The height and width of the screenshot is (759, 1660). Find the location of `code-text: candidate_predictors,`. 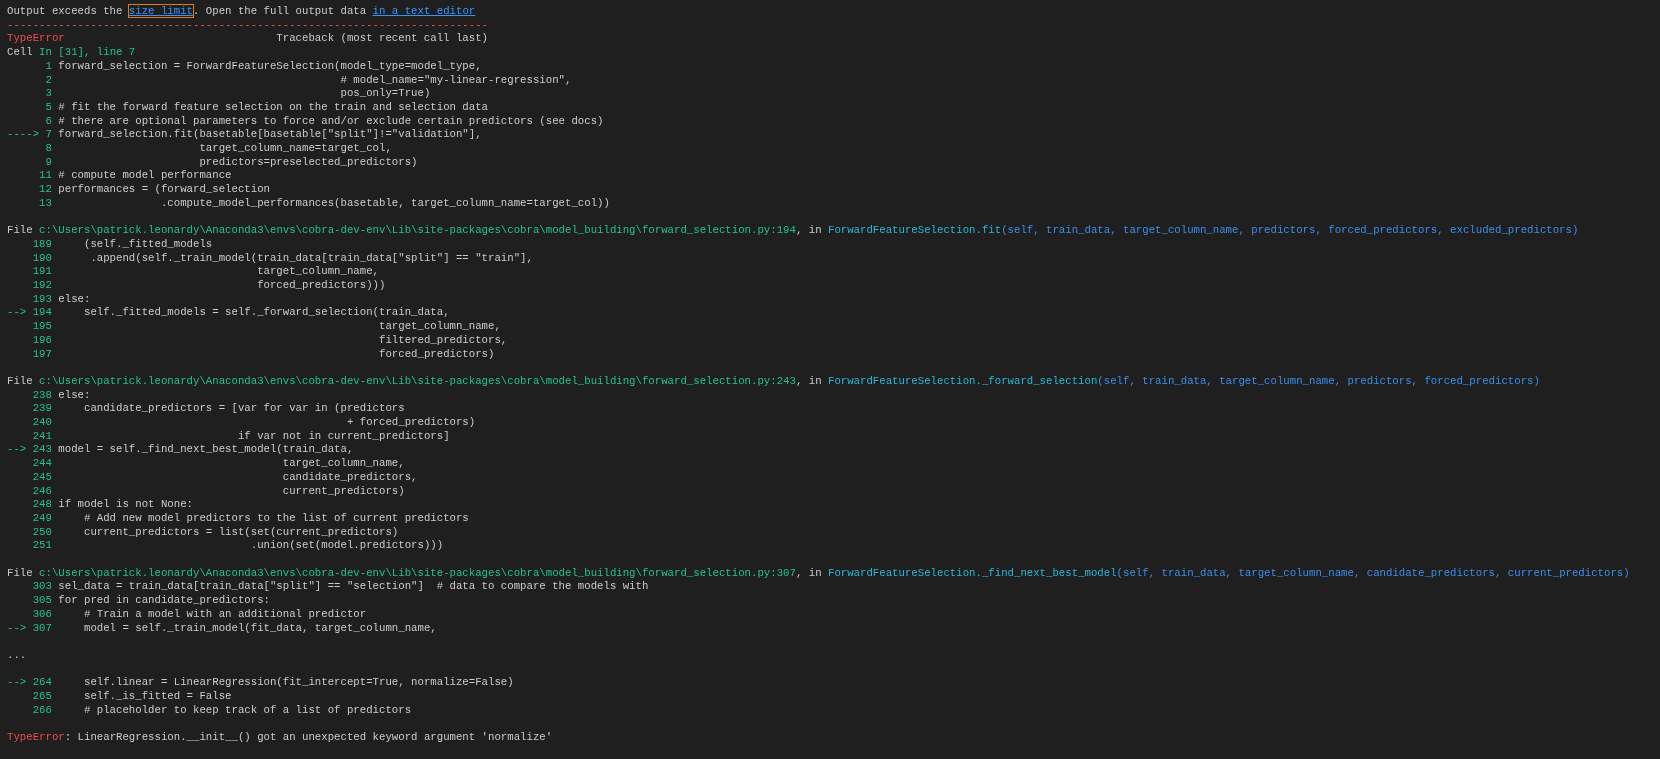

code-text: candidate_predictors, is located at coordinates (349, 476).